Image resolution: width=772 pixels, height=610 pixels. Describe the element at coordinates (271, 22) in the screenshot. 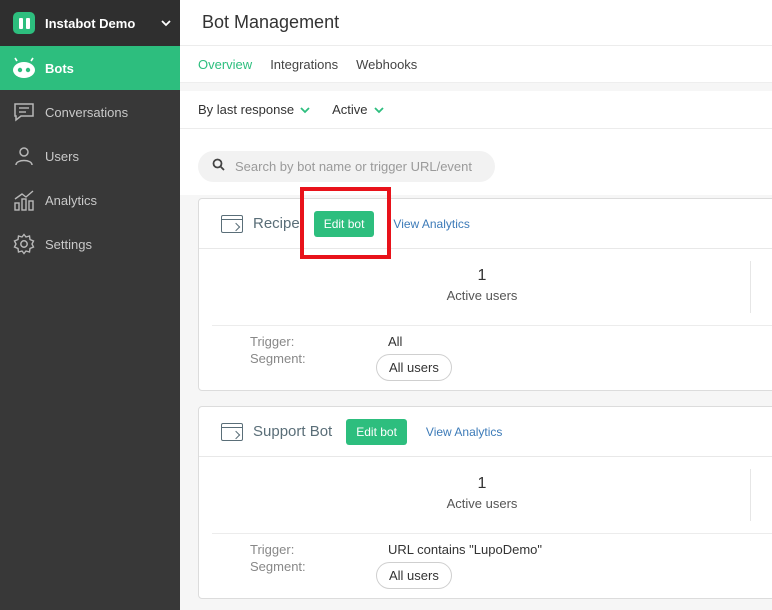

I see `page-title: Bot Management` at that location.